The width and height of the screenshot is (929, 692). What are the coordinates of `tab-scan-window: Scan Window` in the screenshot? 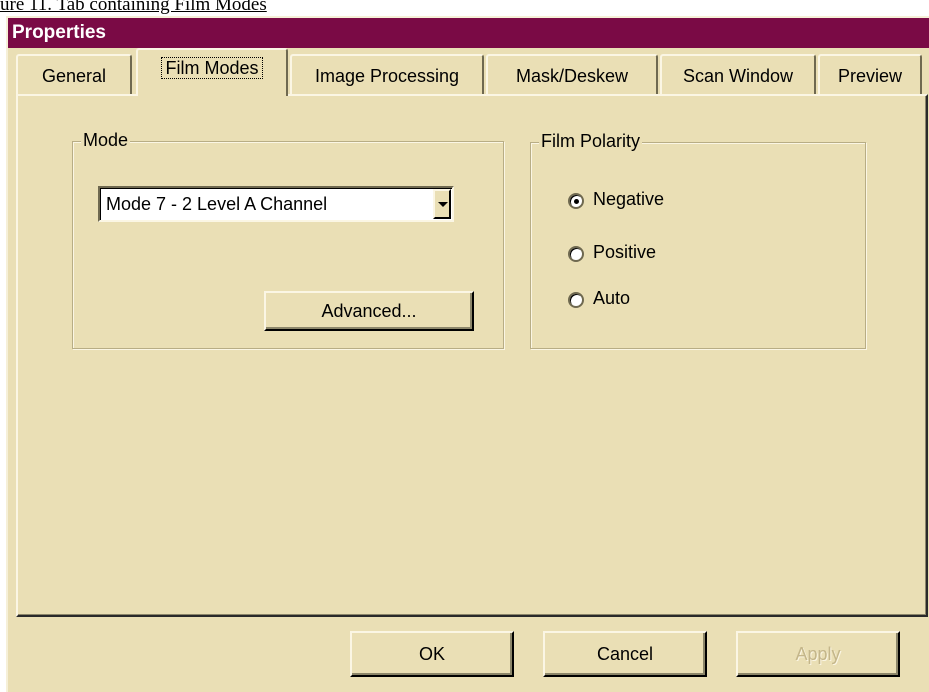 It's located at (738, 74).